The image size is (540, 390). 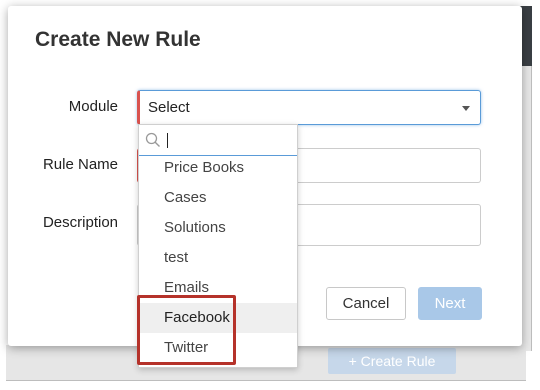 What do you see at coordinates (218, 198) in the screenshot?
I see `dropdown-item-cases: Cases` at bounding box center [218, 198].